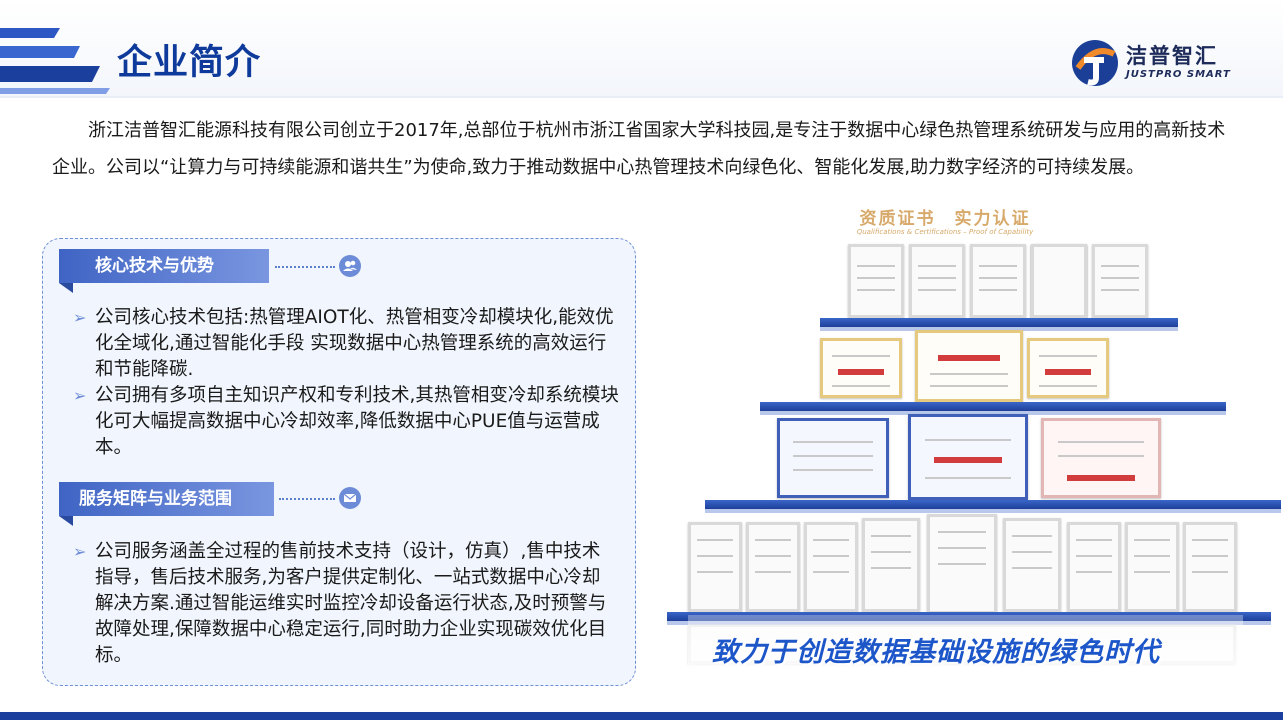 This screenshot has width=1283, height=720. Describe the element at coordinates (154, 266) in the screenshot. I see `section-title: 核心技术与优势` at that location.